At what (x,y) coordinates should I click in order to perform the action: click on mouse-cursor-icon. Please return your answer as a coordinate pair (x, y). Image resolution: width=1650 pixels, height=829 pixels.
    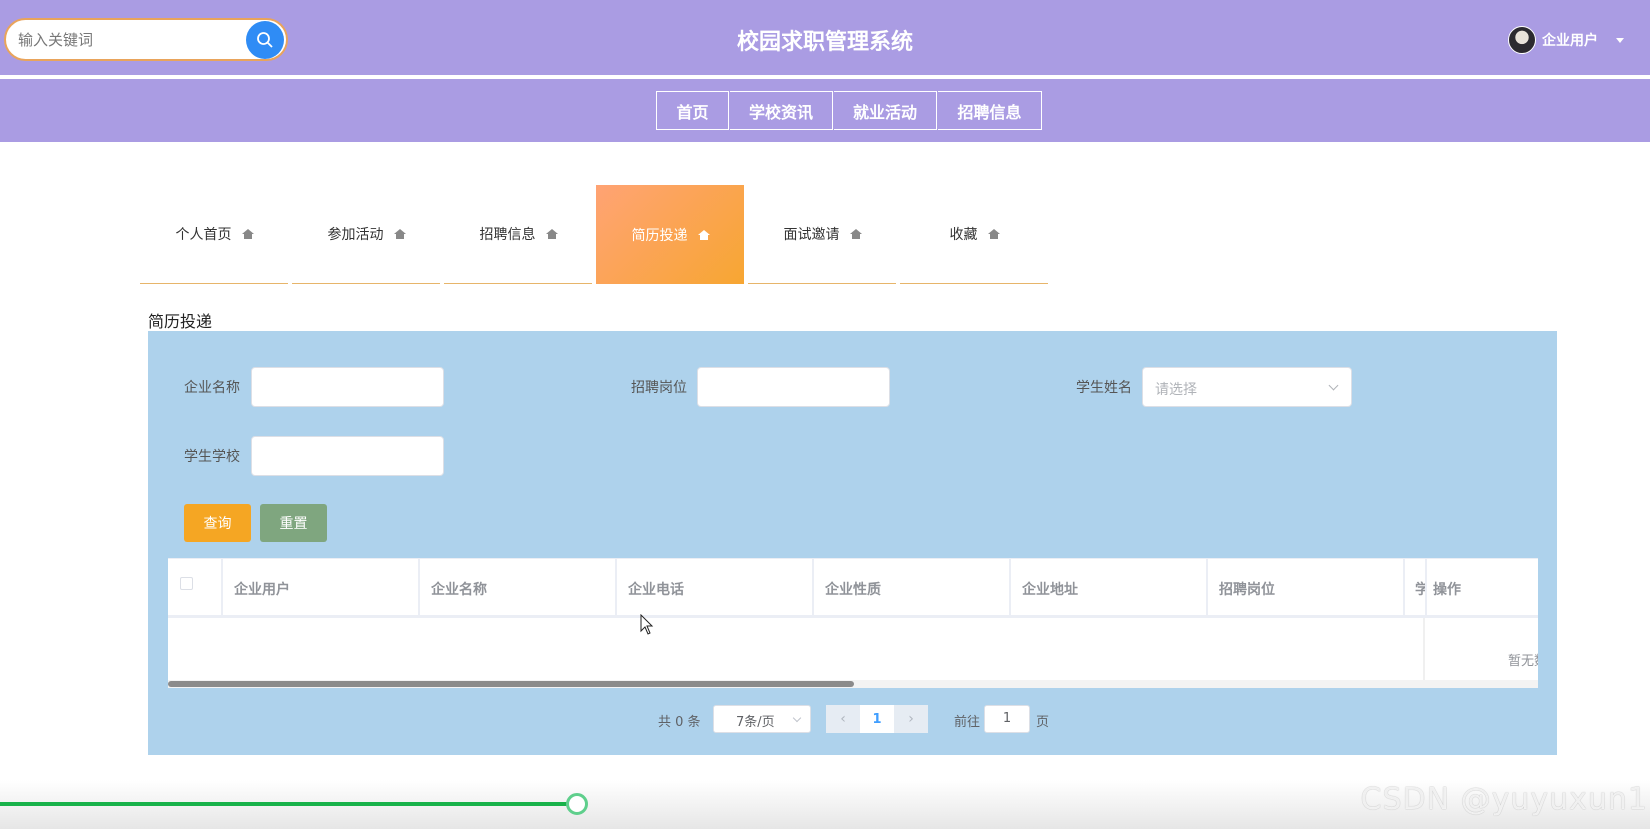
    Looking at the image, I should click on (647, 624).